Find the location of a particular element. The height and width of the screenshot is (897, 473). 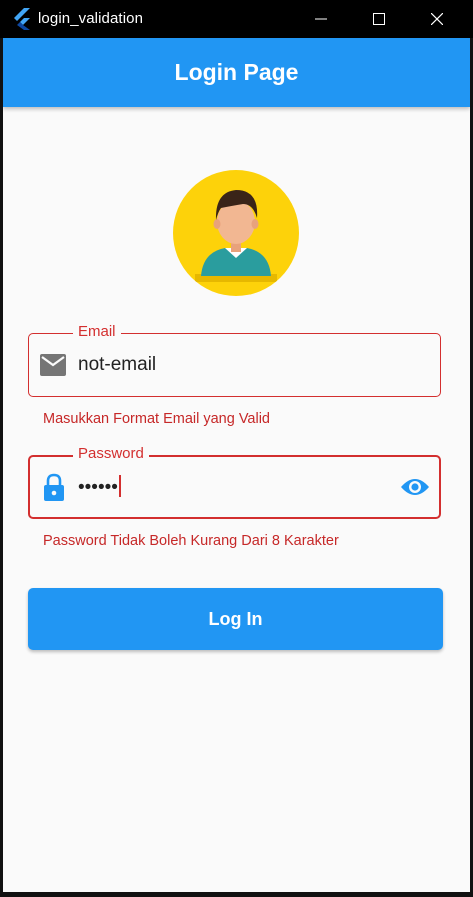

window-title: login_validation is located at coordinates (91, 18).